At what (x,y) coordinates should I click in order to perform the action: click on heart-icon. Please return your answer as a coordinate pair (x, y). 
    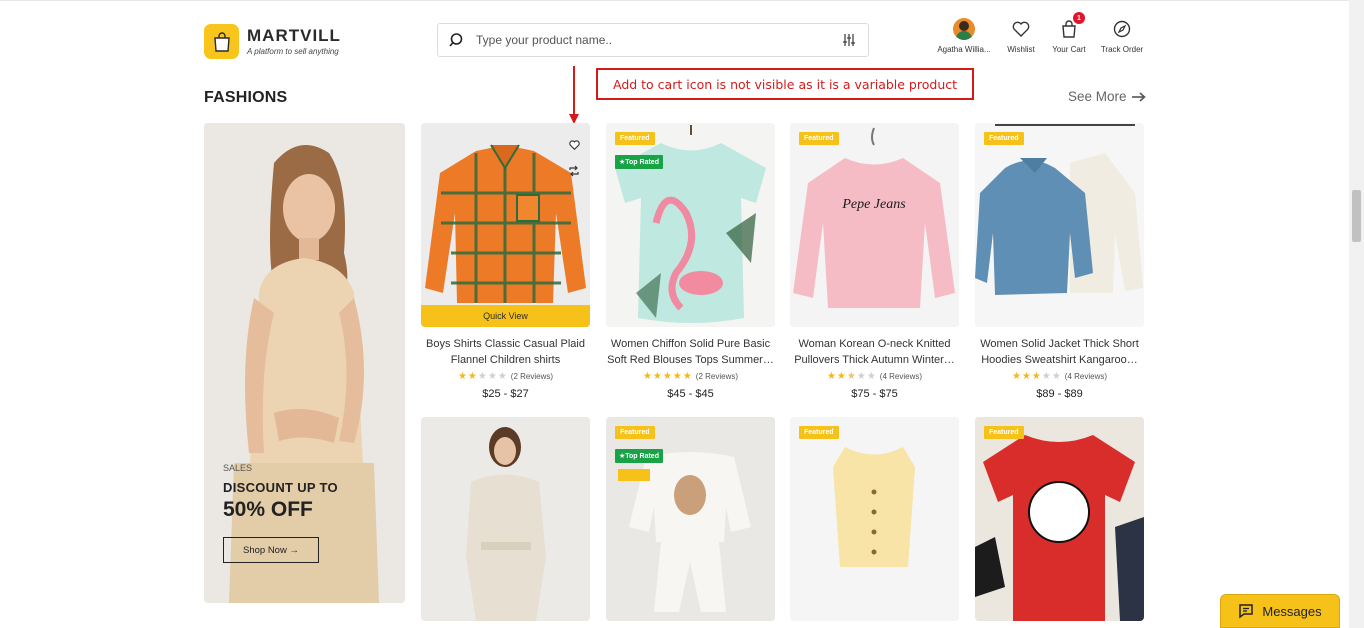
    Looking at the image, I should click on (1021, 29).